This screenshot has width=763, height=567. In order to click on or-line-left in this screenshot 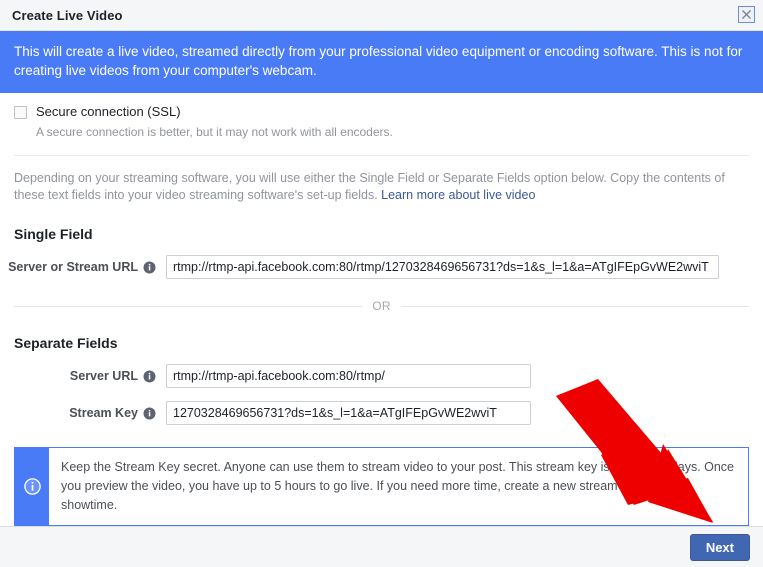, I will do `click(188, 306)`.